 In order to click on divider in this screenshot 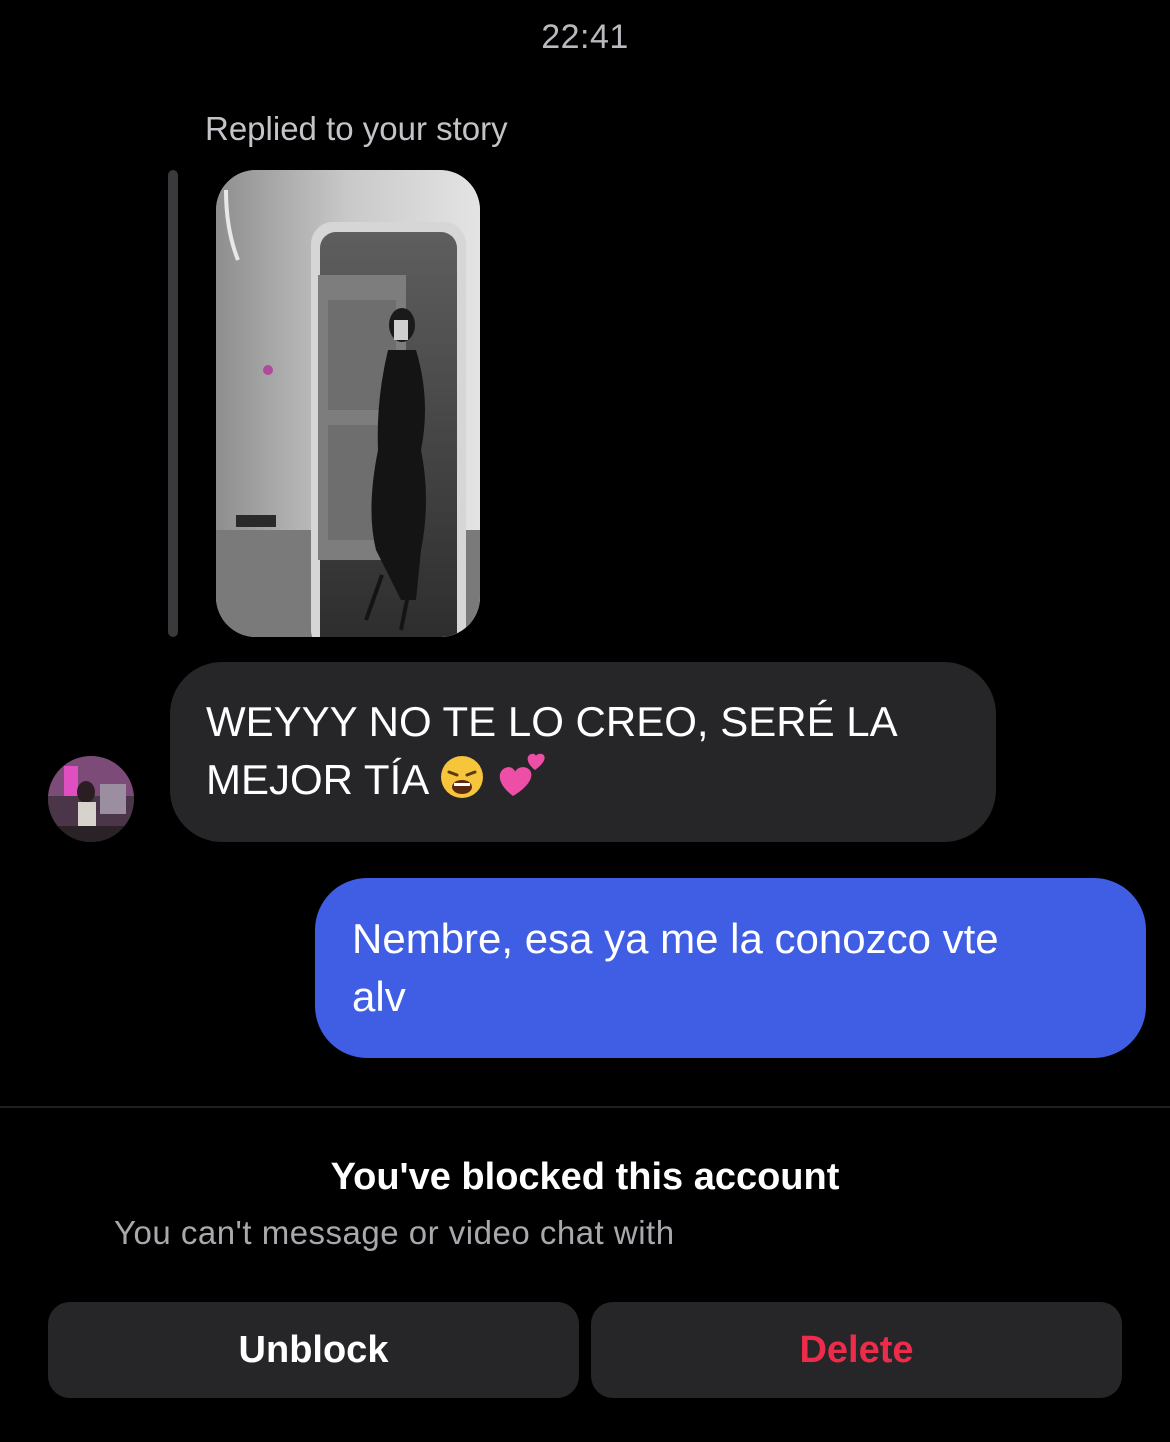, I will do `click(585, 1107)`.